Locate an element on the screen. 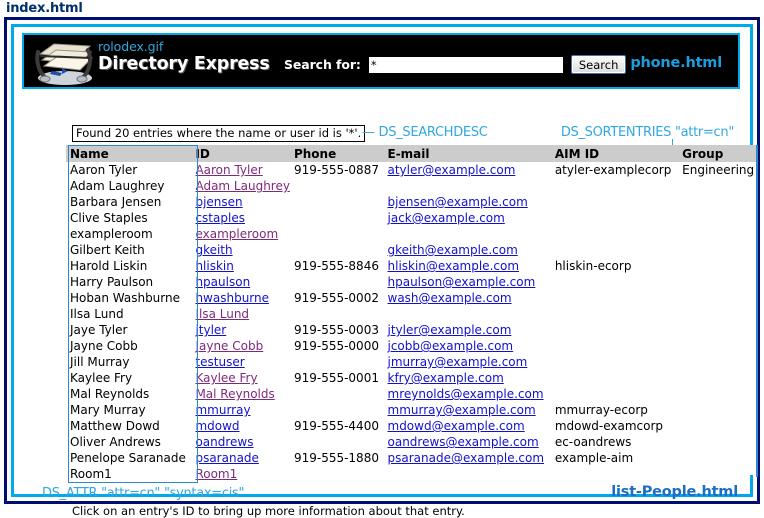 The image size is (764, 518). table-row: Clive Staples cstaples jack@example.com is located at coordinates (411, 218).